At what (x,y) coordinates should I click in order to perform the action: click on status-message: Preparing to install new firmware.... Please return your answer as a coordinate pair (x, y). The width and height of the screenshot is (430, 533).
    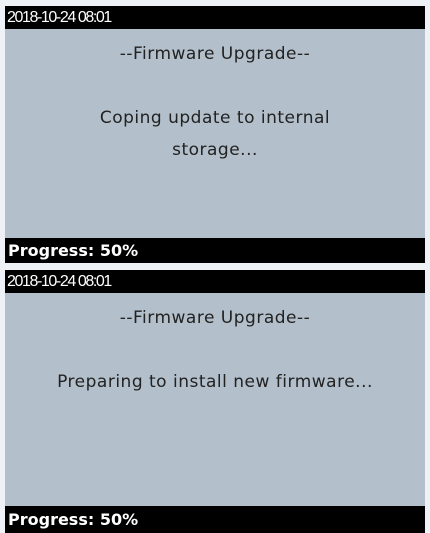
    Looking at the image, I should click on (215, 382).